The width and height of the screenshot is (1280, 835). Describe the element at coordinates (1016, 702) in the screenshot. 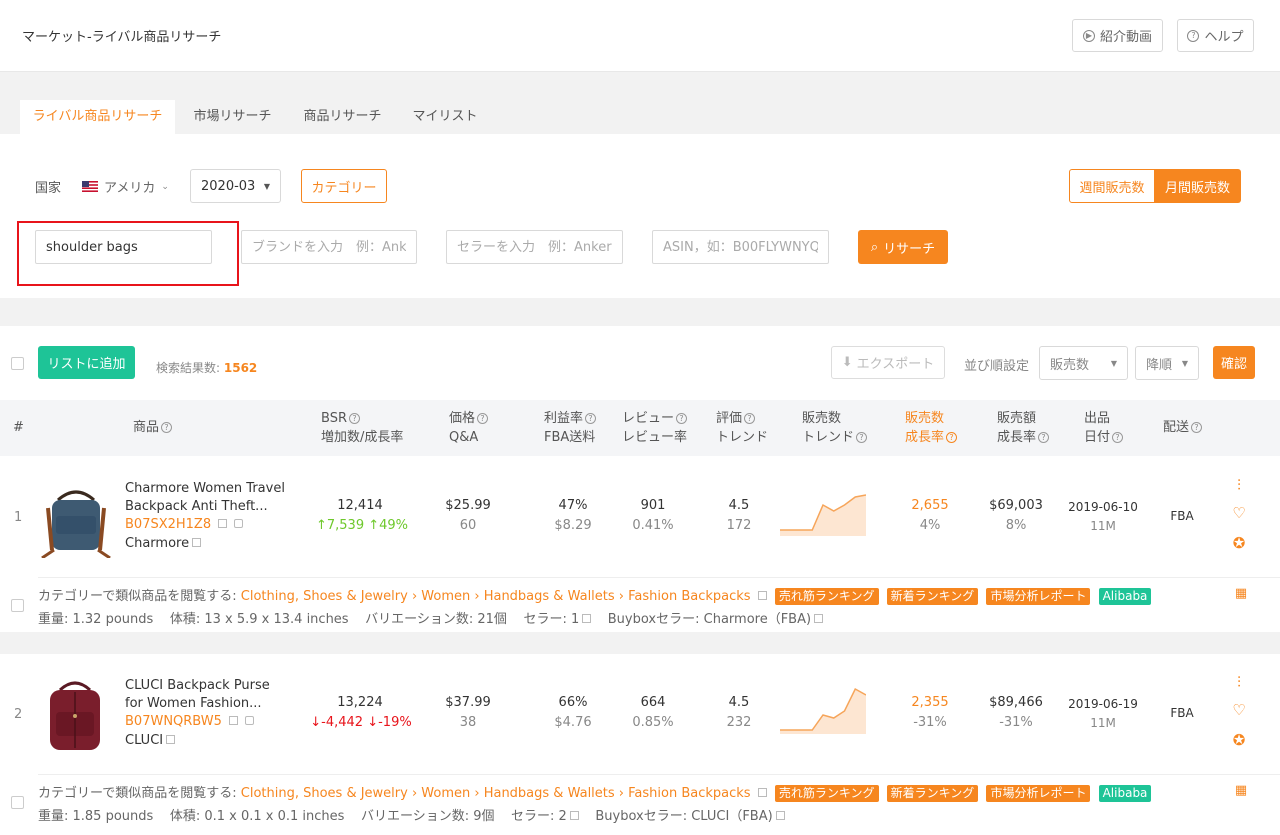

I see `revenue-value: $89,466` at that location.